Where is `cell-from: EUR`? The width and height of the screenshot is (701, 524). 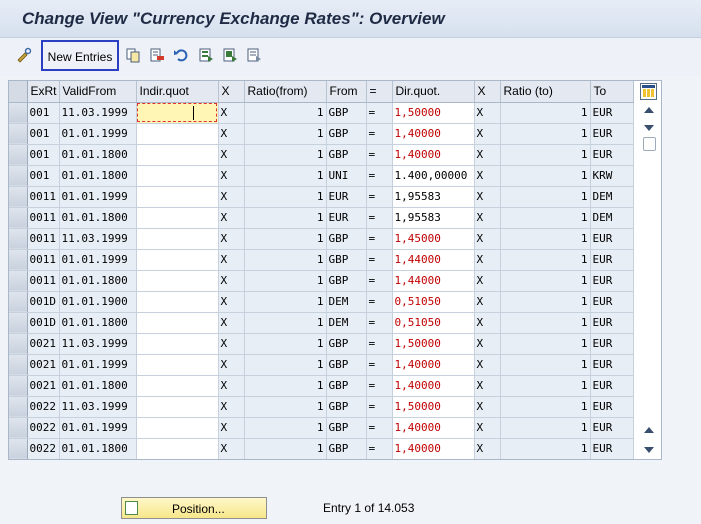 cell-from: EUR is located at coordinates (346, 197).